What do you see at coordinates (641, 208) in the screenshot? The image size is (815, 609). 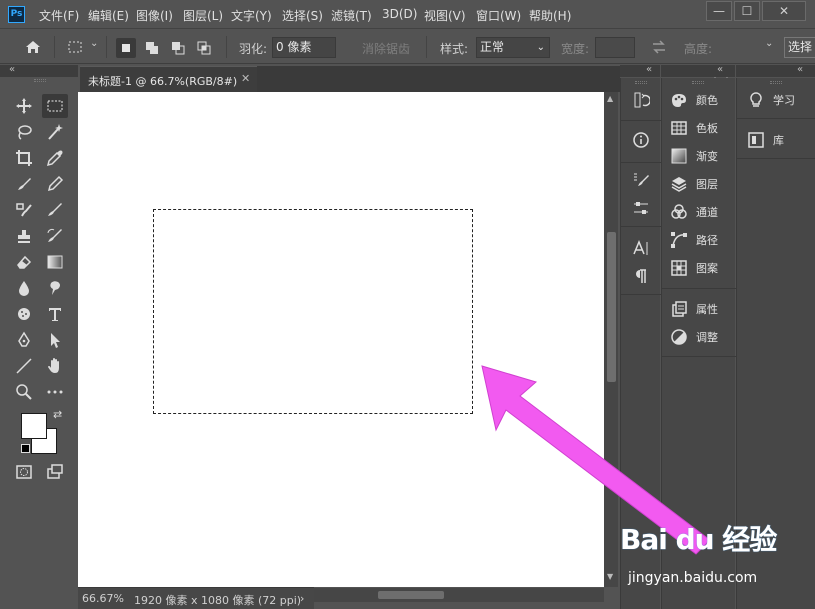 I see `tool-presets-icon` at bounding box center [641, 208].